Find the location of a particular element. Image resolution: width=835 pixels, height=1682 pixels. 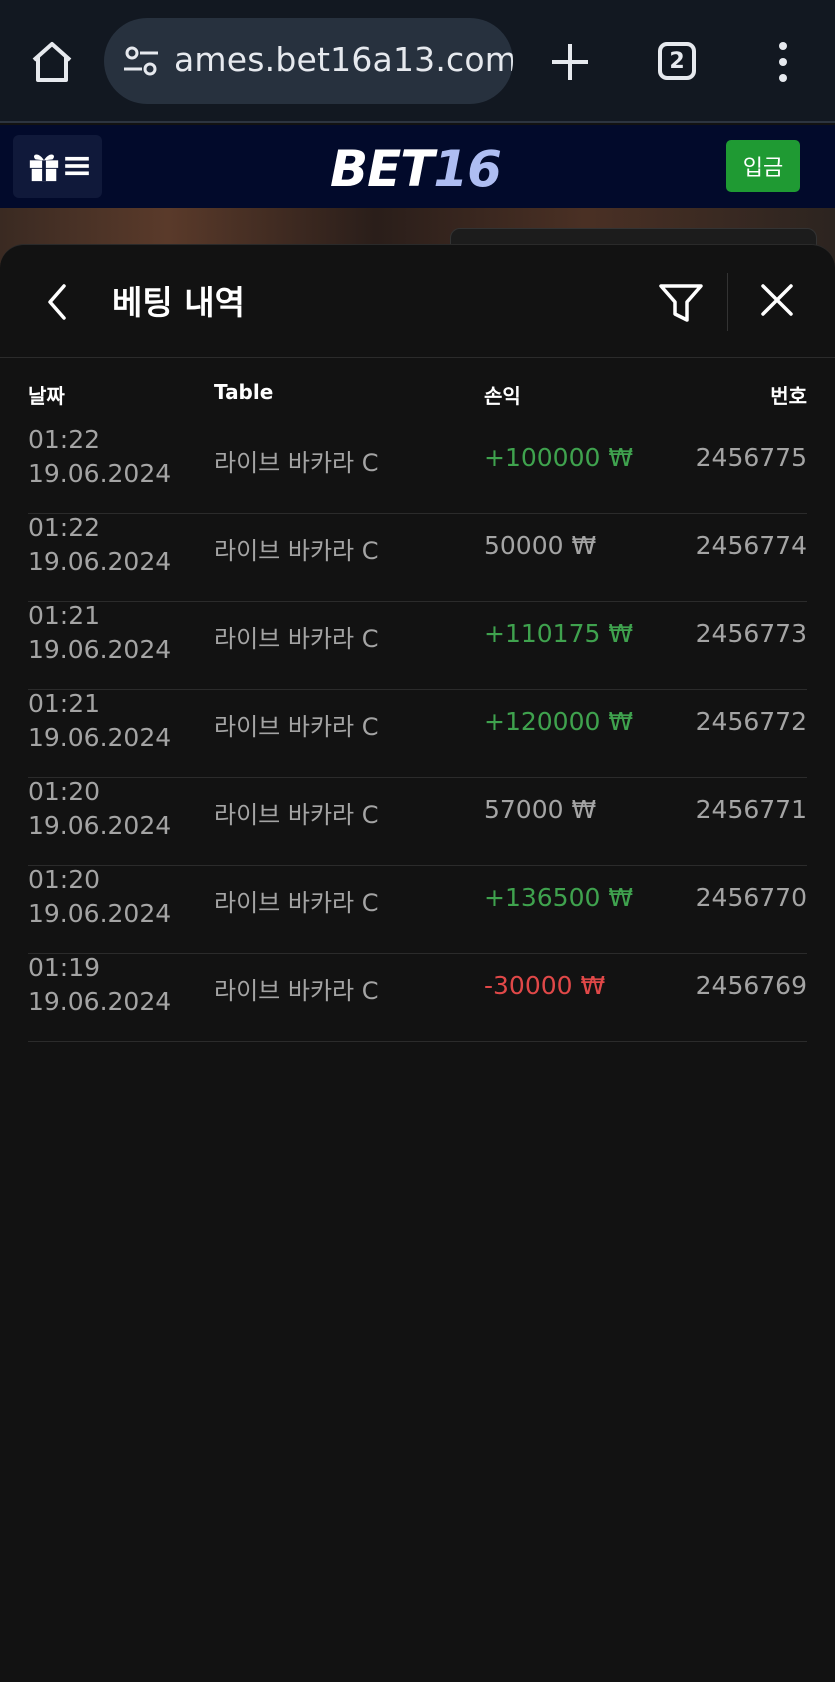

row-profit: +110175 ₩ is located at coordinates (559, 633).